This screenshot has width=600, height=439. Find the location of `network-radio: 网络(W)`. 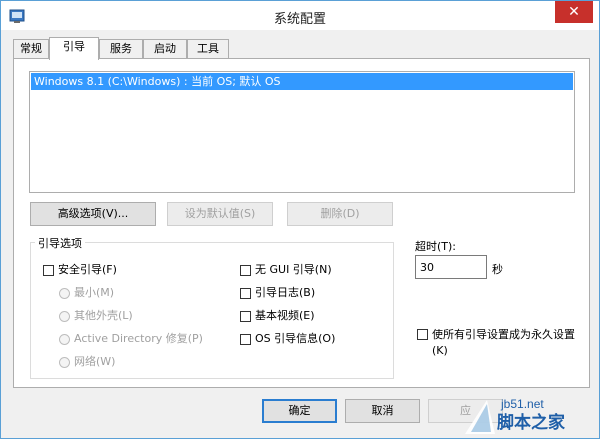

network-radio: 网络(W) is located at coordinates (87, 363).